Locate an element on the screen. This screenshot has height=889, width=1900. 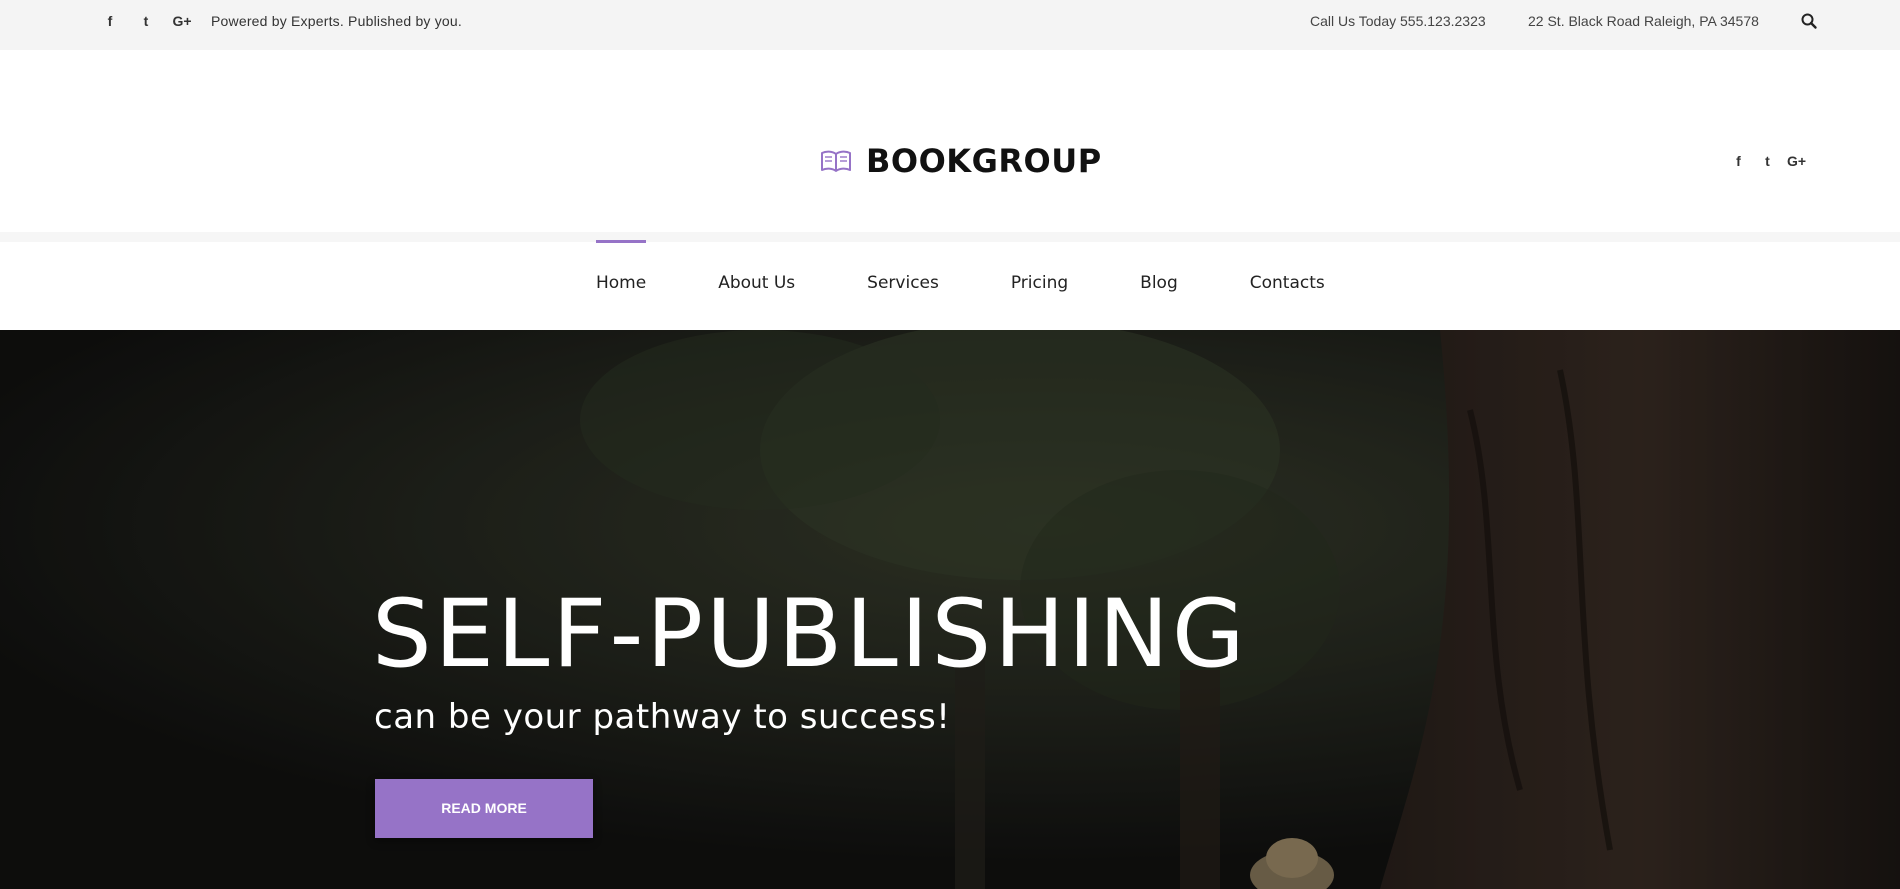
nav-item-home: Home is located at coordinates (621, 285).